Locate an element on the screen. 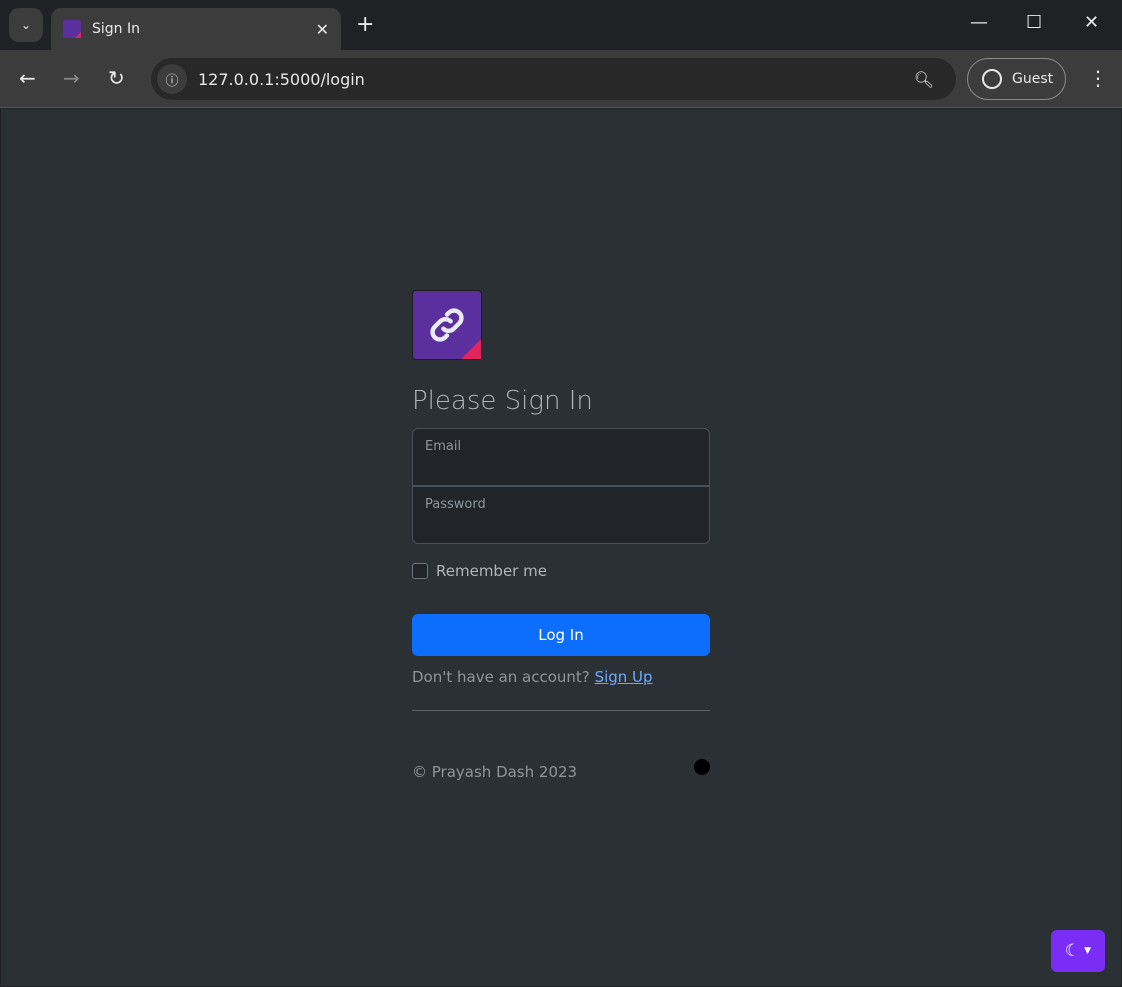  back-button: ← is located at coordinates (27, 78).